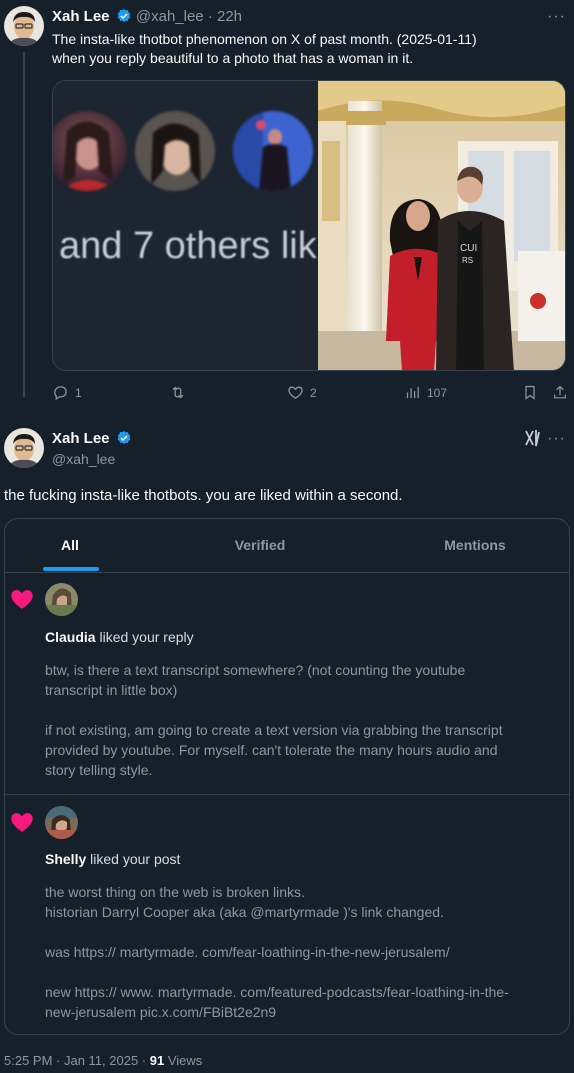 This screenshot has height=1073, width=574. What do you see at coordinates (75, 1060) in the screenshot?
I see `tweet-timestamp: 5:25 PM · Jan 11, 2025 ·` at bounding box center [75, 1060].